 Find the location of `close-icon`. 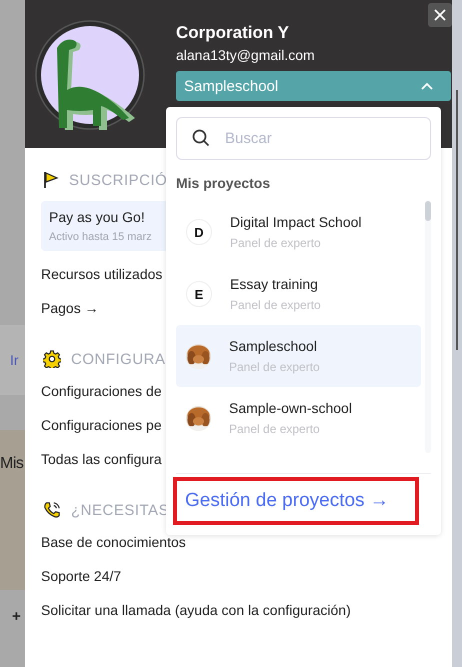

close-icon is located at coordinates (440, 15).